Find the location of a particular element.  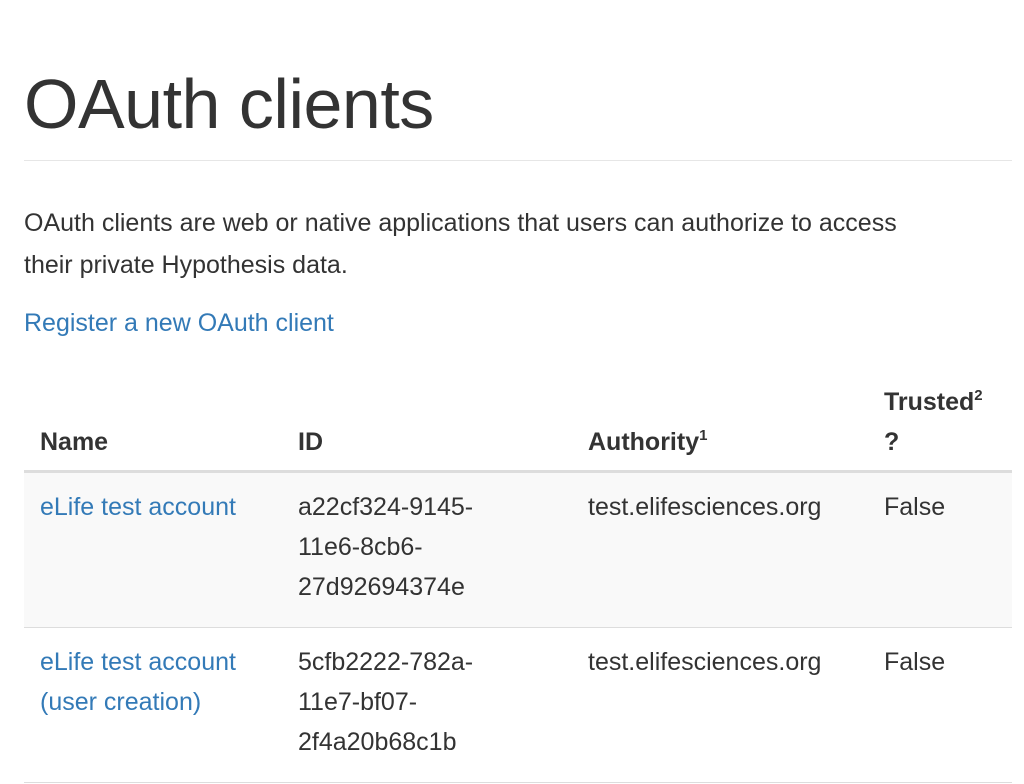

authority-footnote-marker: 1 is located at coordinates (703, 435).